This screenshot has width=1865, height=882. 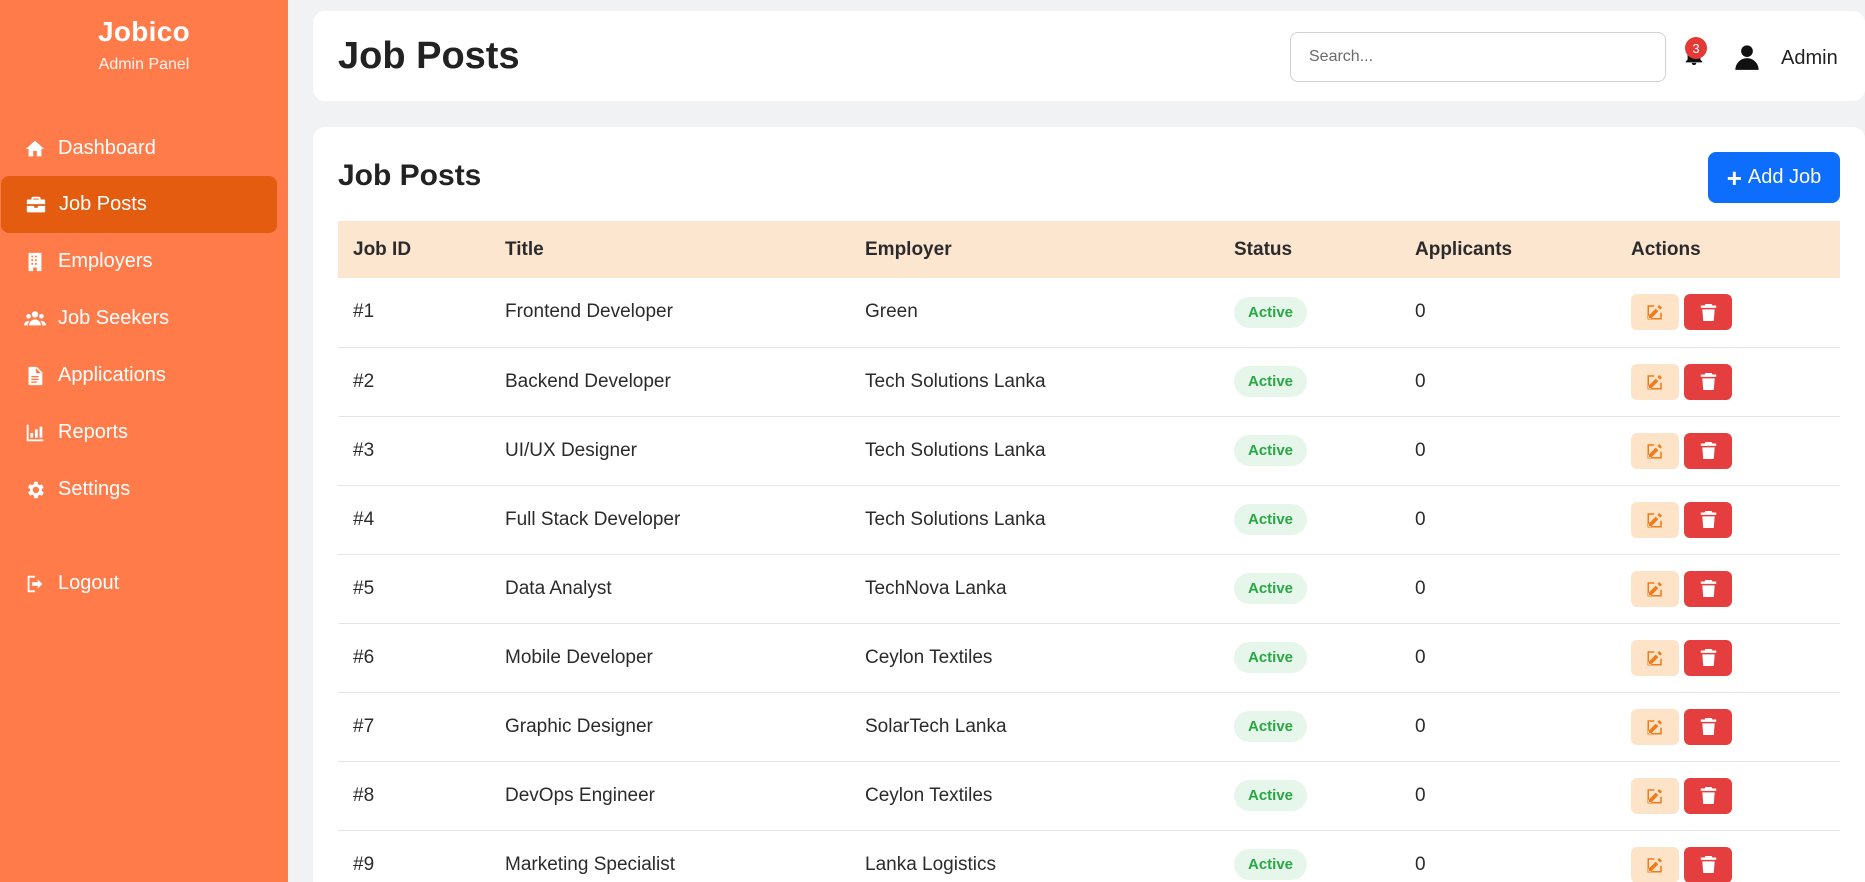 What do you see at coordinates (364, 519) in the screenshot?
I see `job-id-cell: #4` at bounding box center [364, 519].